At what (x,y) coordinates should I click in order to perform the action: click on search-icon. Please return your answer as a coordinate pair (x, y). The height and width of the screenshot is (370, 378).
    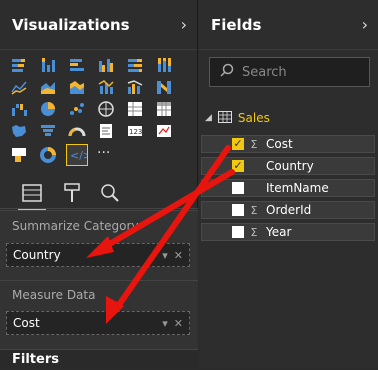
    Looking at the image, I should click on (227, 72).